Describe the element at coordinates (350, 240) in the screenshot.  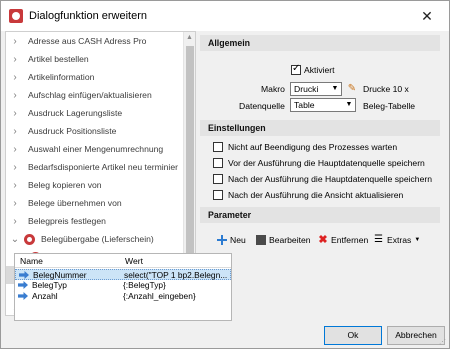
I see `entfernen-label: Entfernen` at that location.